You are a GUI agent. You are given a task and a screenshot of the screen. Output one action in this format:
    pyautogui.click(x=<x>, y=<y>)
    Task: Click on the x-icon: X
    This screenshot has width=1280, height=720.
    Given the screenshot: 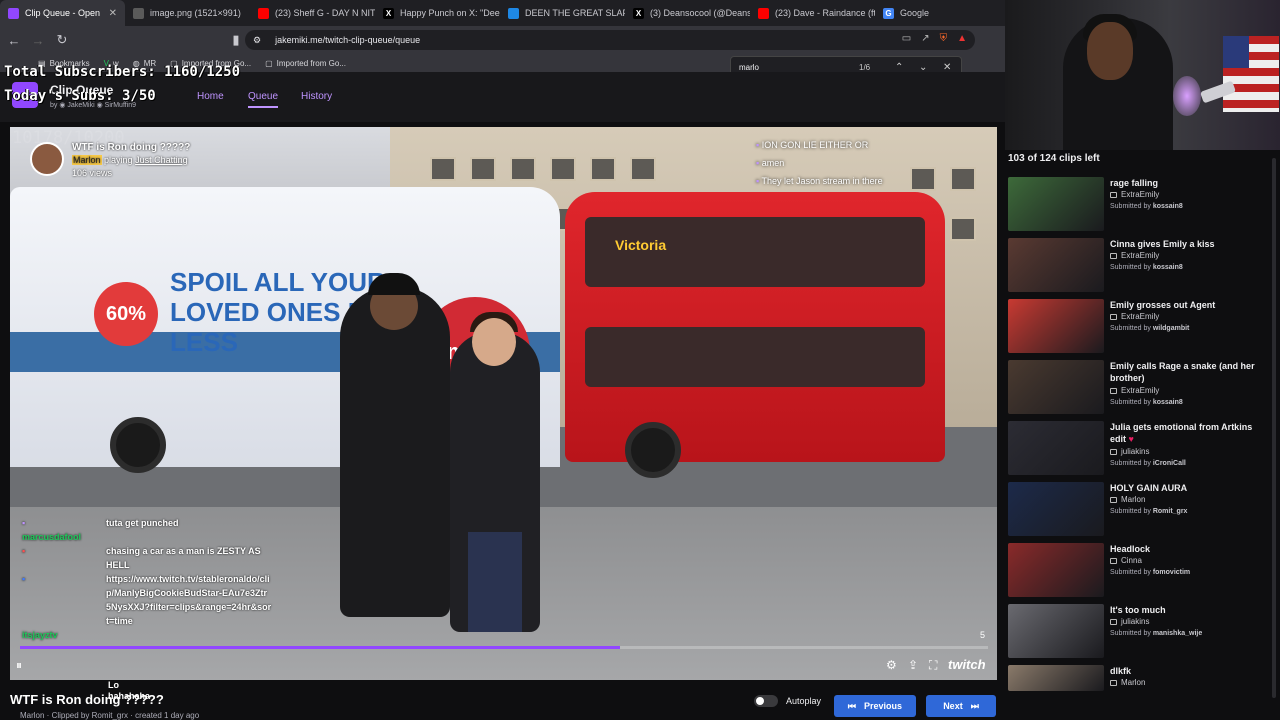 What is the action you would take?
    pyautogui.click(x=638, y=13)
    